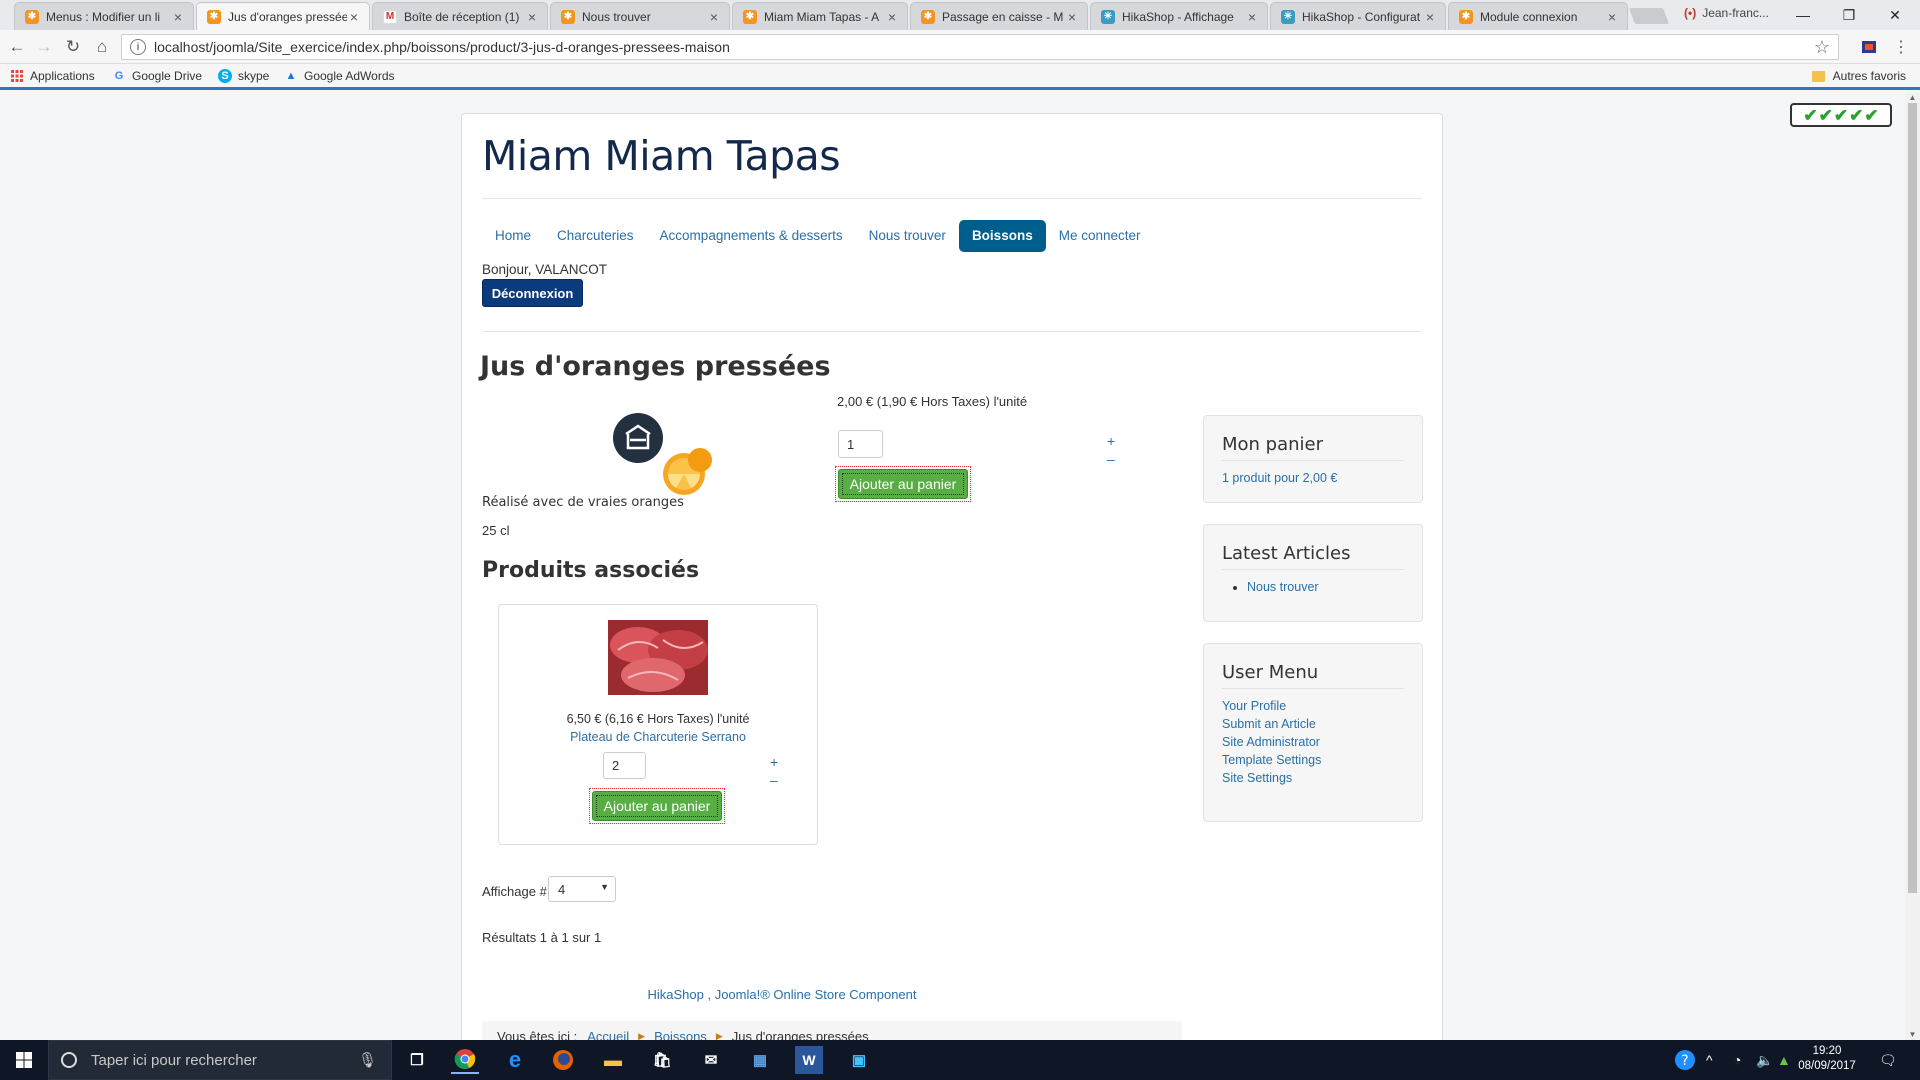 The height and width of the screenshot is (1080, 1920). What do you see at coordinates (711, 1060) in the screenshot?
I see `mail-icon: ✉` at bounding box center [711, 1060].